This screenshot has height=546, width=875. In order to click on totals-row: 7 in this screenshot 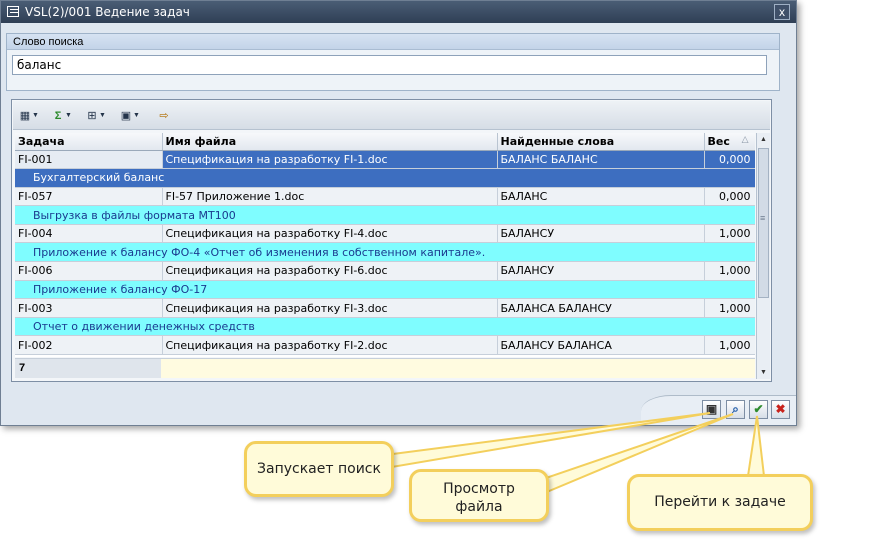, I will do `click(385, 368)`.